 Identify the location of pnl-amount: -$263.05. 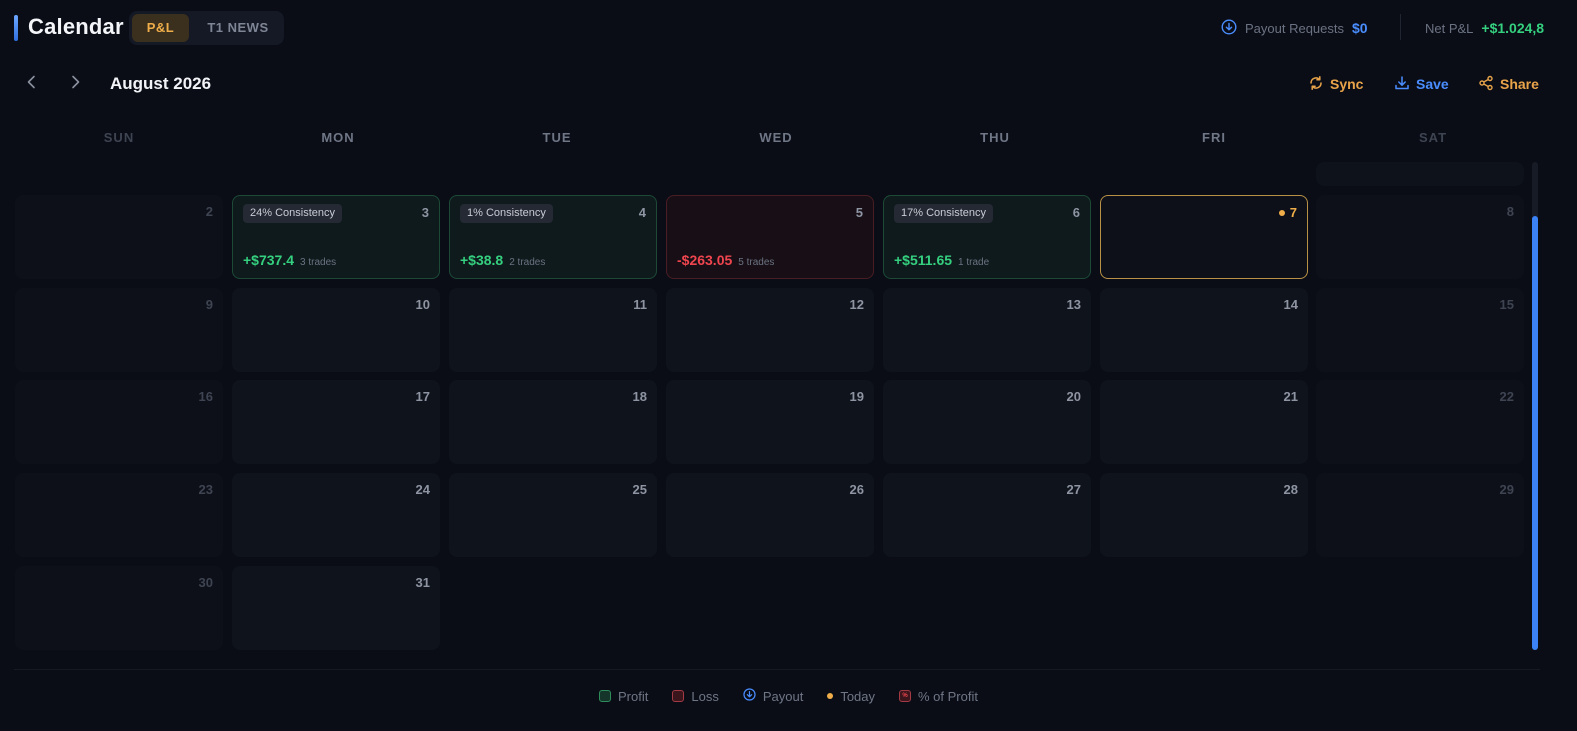
(705, 260).